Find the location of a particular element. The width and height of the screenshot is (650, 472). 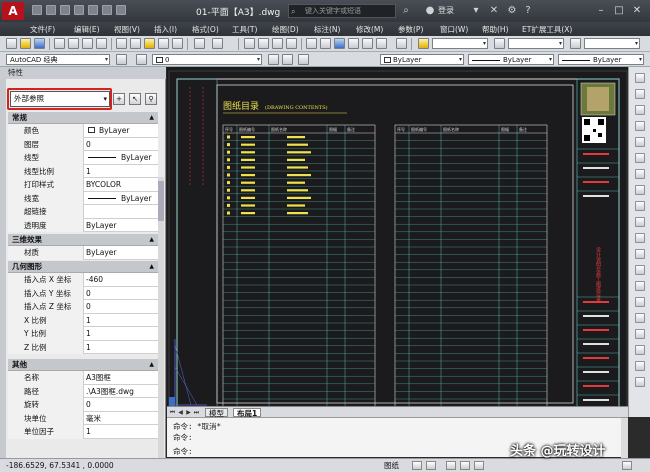

property-row-geometry-5: Z 比例 1 is located at coordinates (83, 347).